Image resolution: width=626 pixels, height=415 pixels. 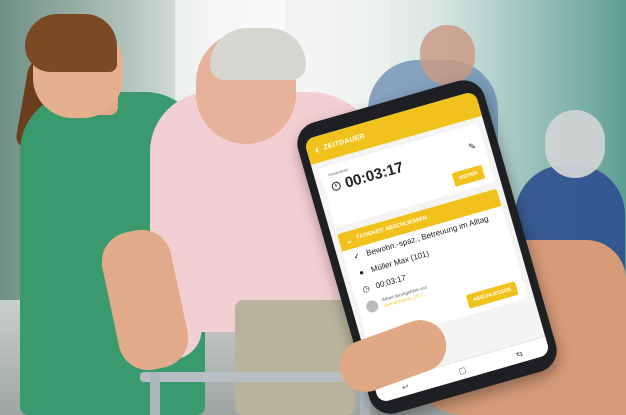 I want to click on home-nav-icon: ▢, so click(x=462, y=370).